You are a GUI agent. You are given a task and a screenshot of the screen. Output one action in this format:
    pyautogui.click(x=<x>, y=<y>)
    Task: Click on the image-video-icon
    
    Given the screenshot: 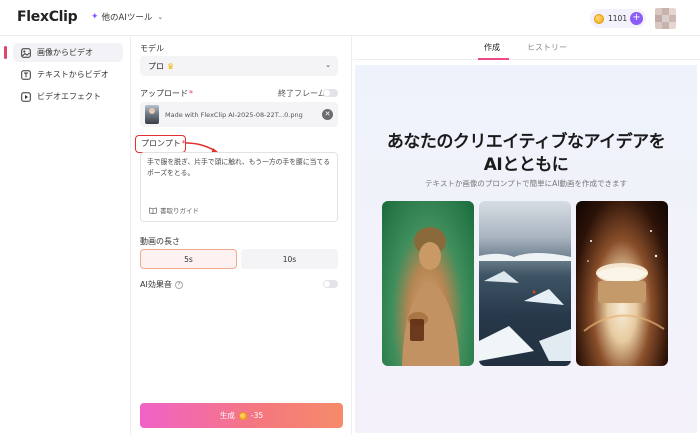 What is the action you would take?
    pyautogui.click(x=26, y=52)
    